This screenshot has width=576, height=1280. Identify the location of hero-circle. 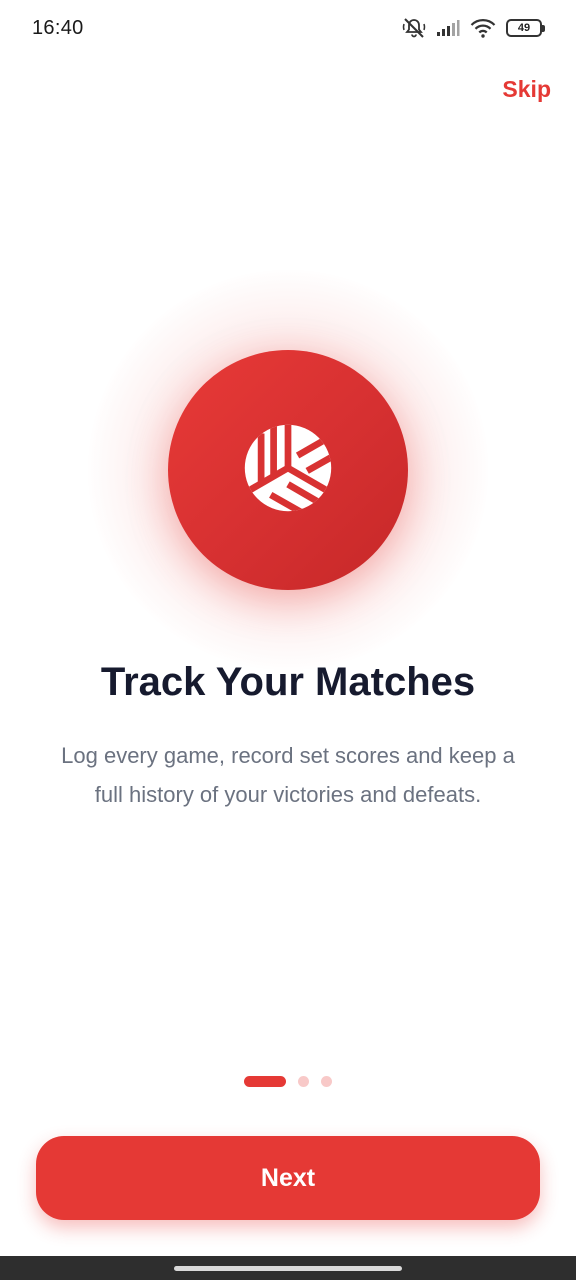
(288, 470).